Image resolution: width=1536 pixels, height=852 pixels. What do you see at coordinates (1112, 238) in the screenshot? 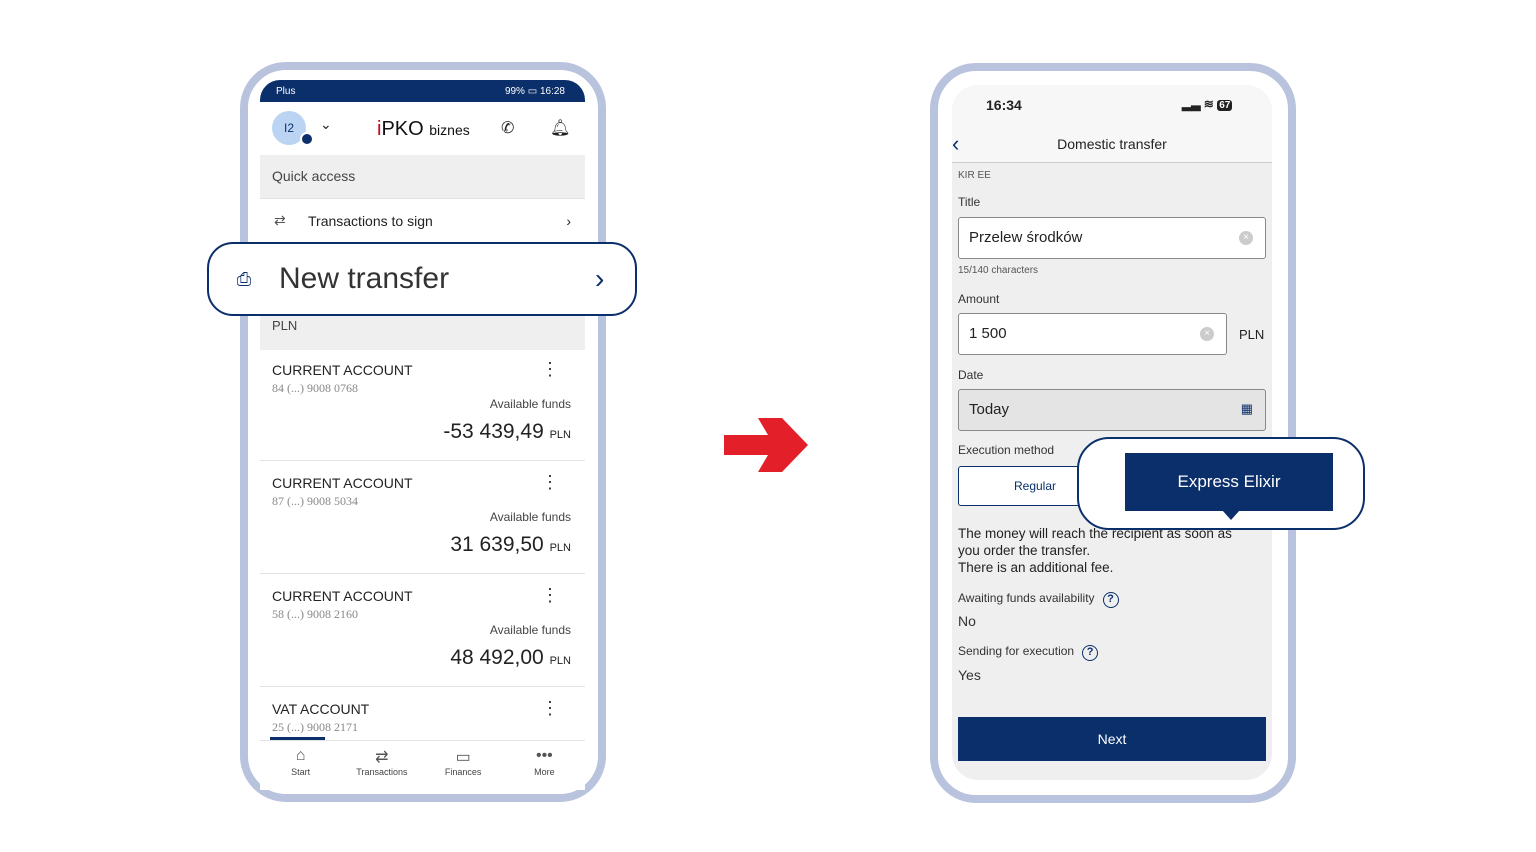
I see `title-input: Przelew środków ×` at bounding box center [1112, 238].